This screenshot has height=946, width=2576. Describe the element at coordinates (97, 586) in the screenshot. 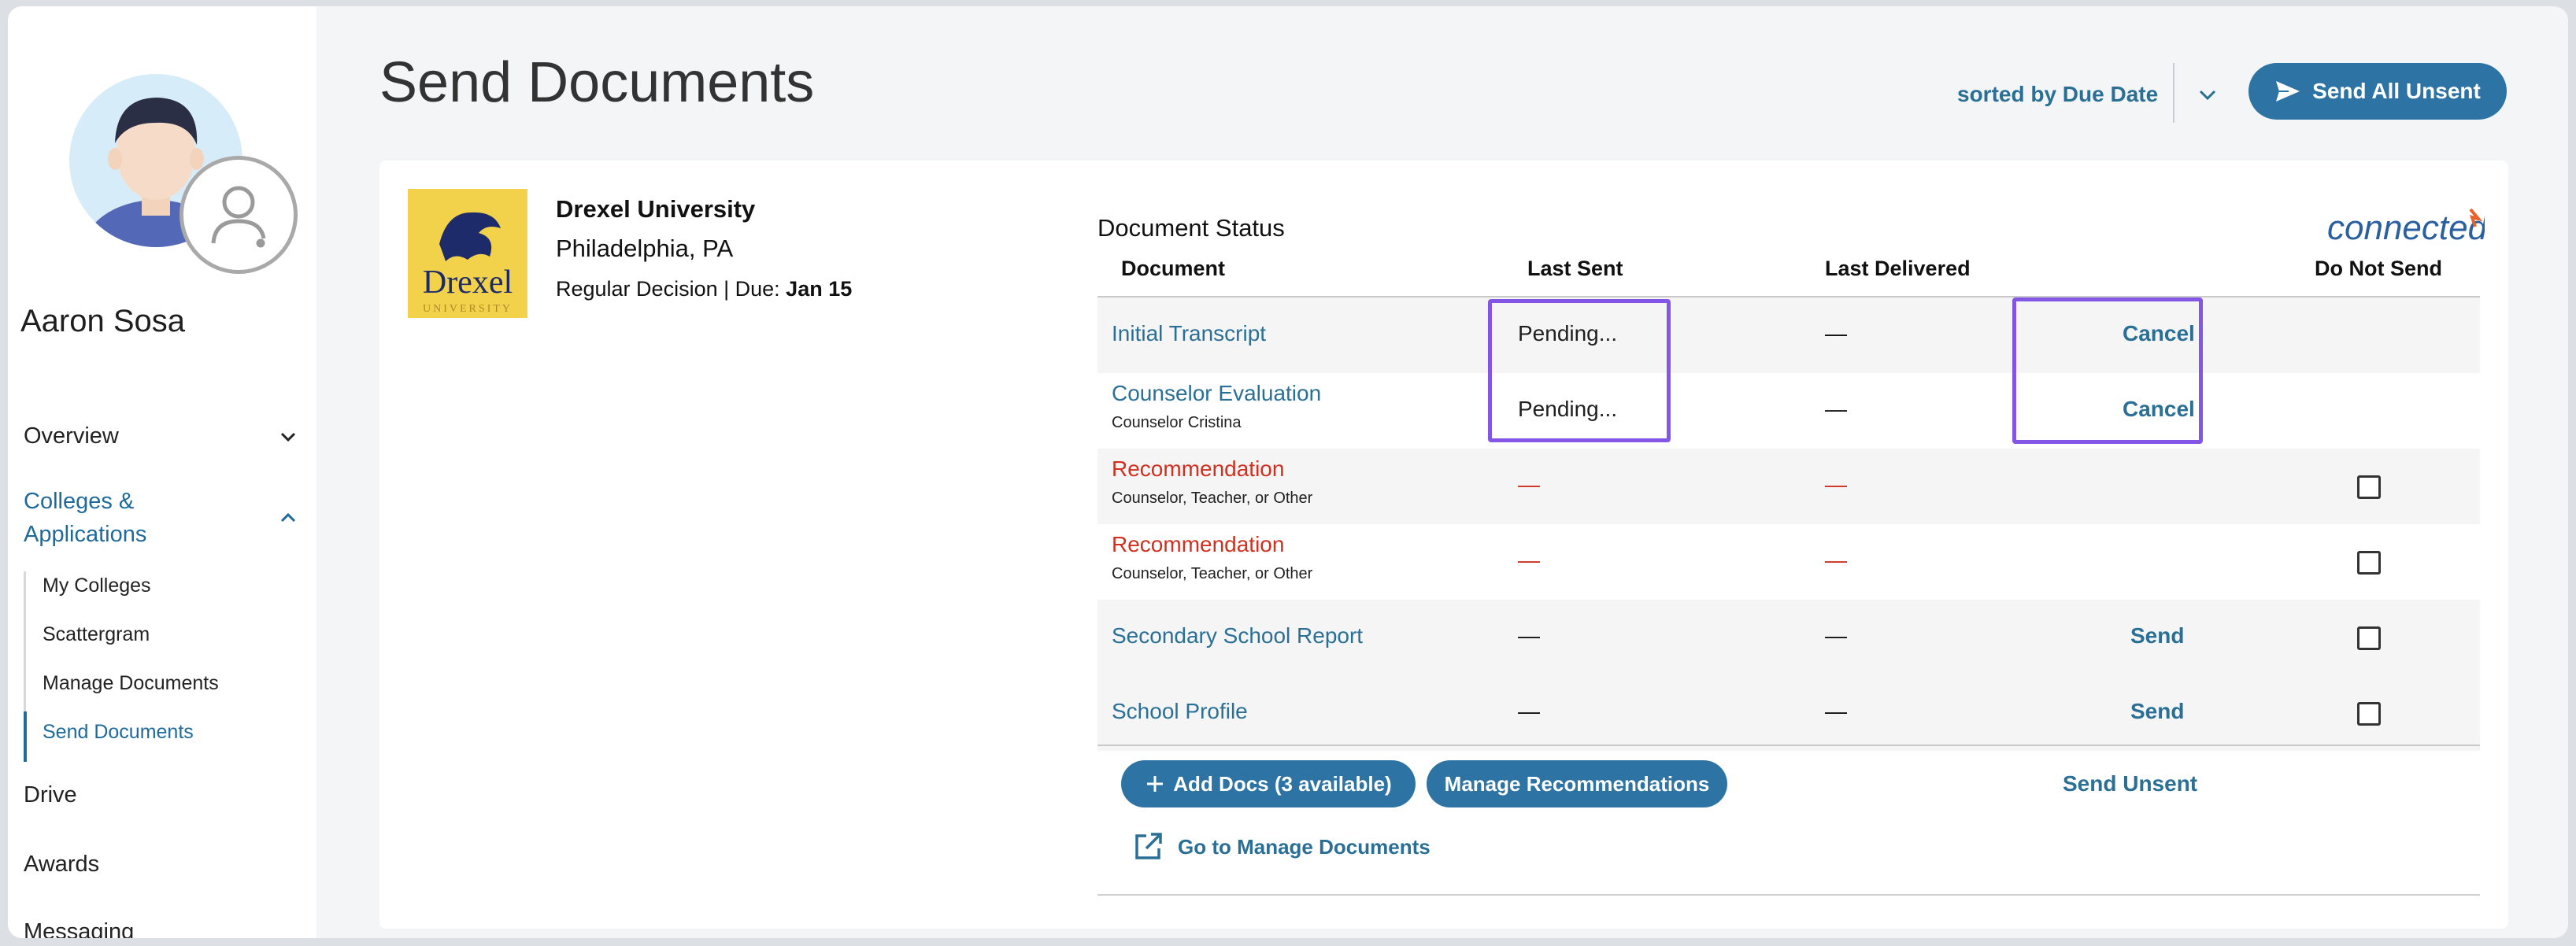

I see `sidebar-subitem-my-colleges: My Colleges` at that location.